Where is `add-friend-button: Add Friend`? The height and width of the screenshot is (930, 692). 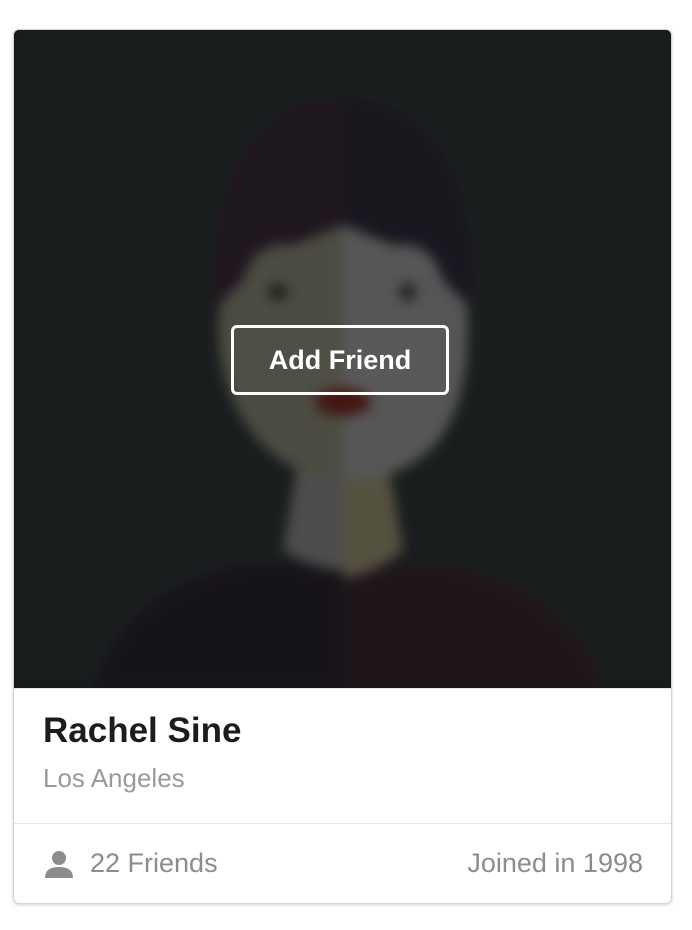 add-friend-button: Add Friend is located at coordinates (340, 360).